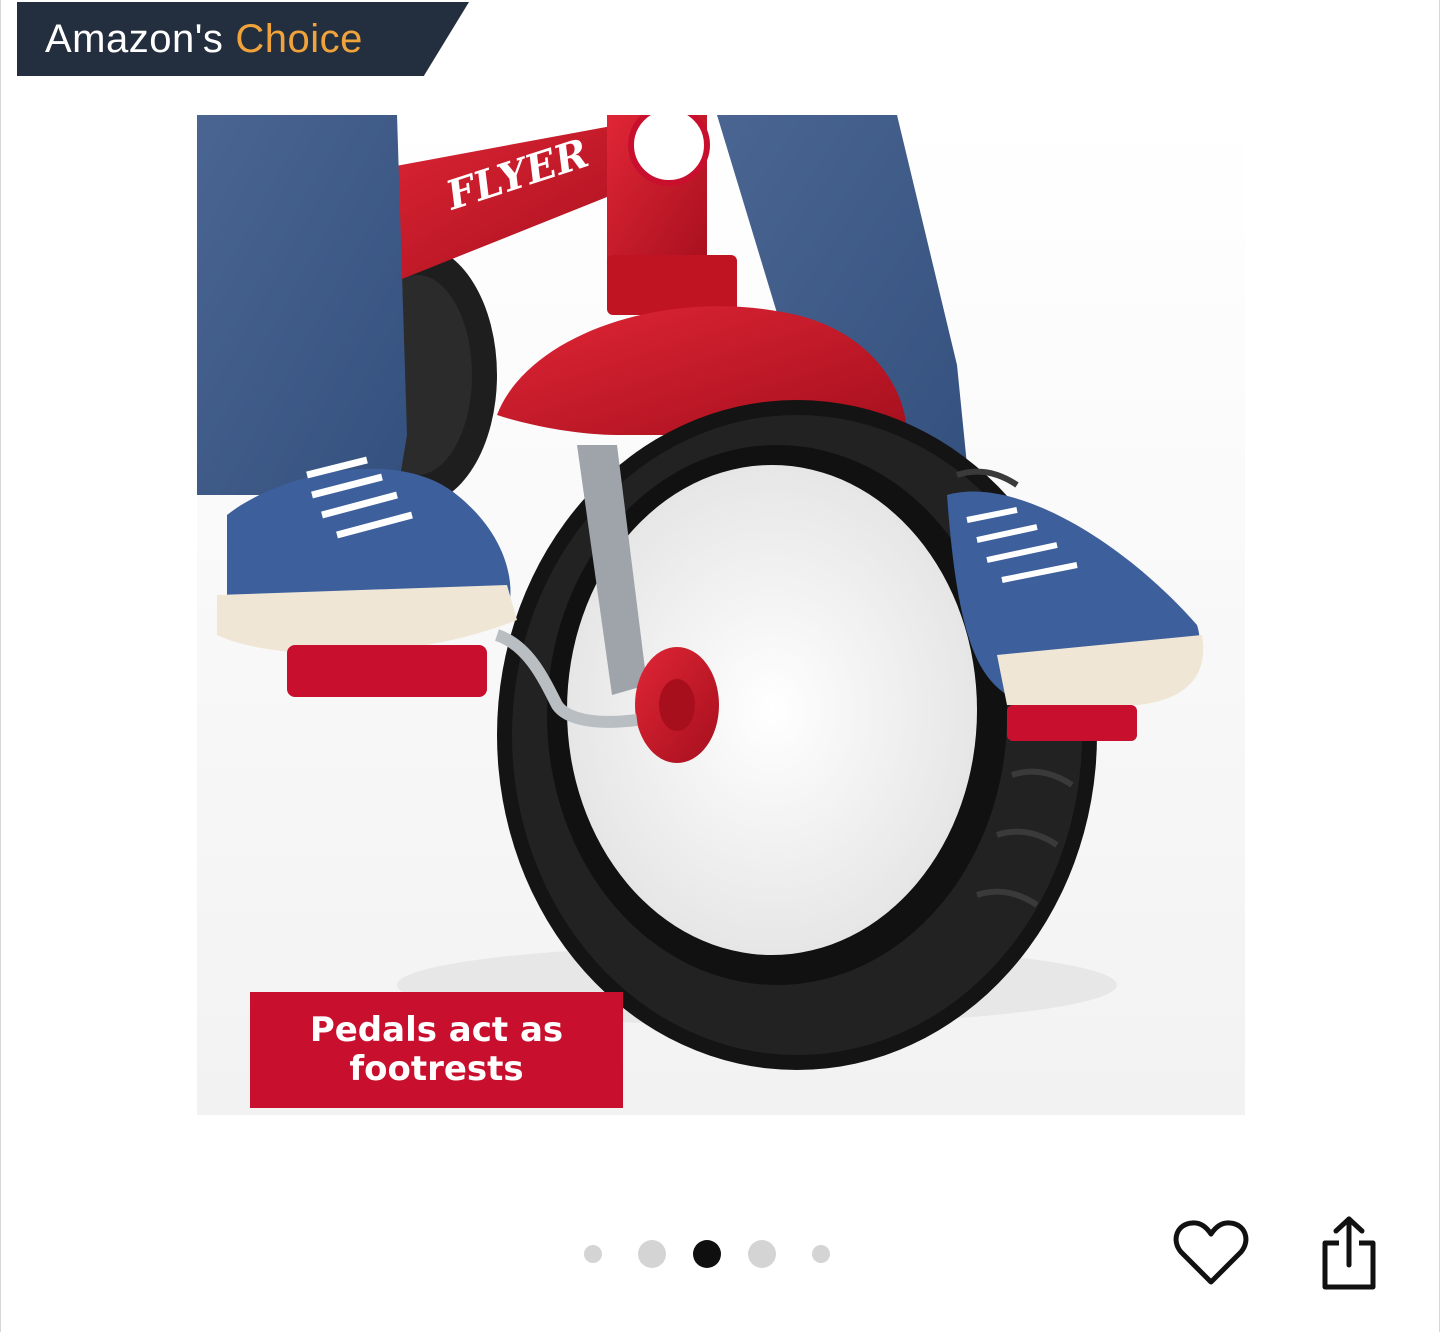 This screenshot has width=1440, height=1332. What do you see at coordinates (299, 38) in the screenshot?
I see `badge-word-choice: Choice` at bounding box center [299, 38].